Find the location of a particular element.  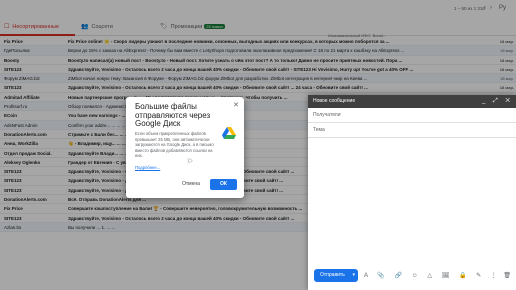

send-label: Отправить is located at coordinates (332, 275).